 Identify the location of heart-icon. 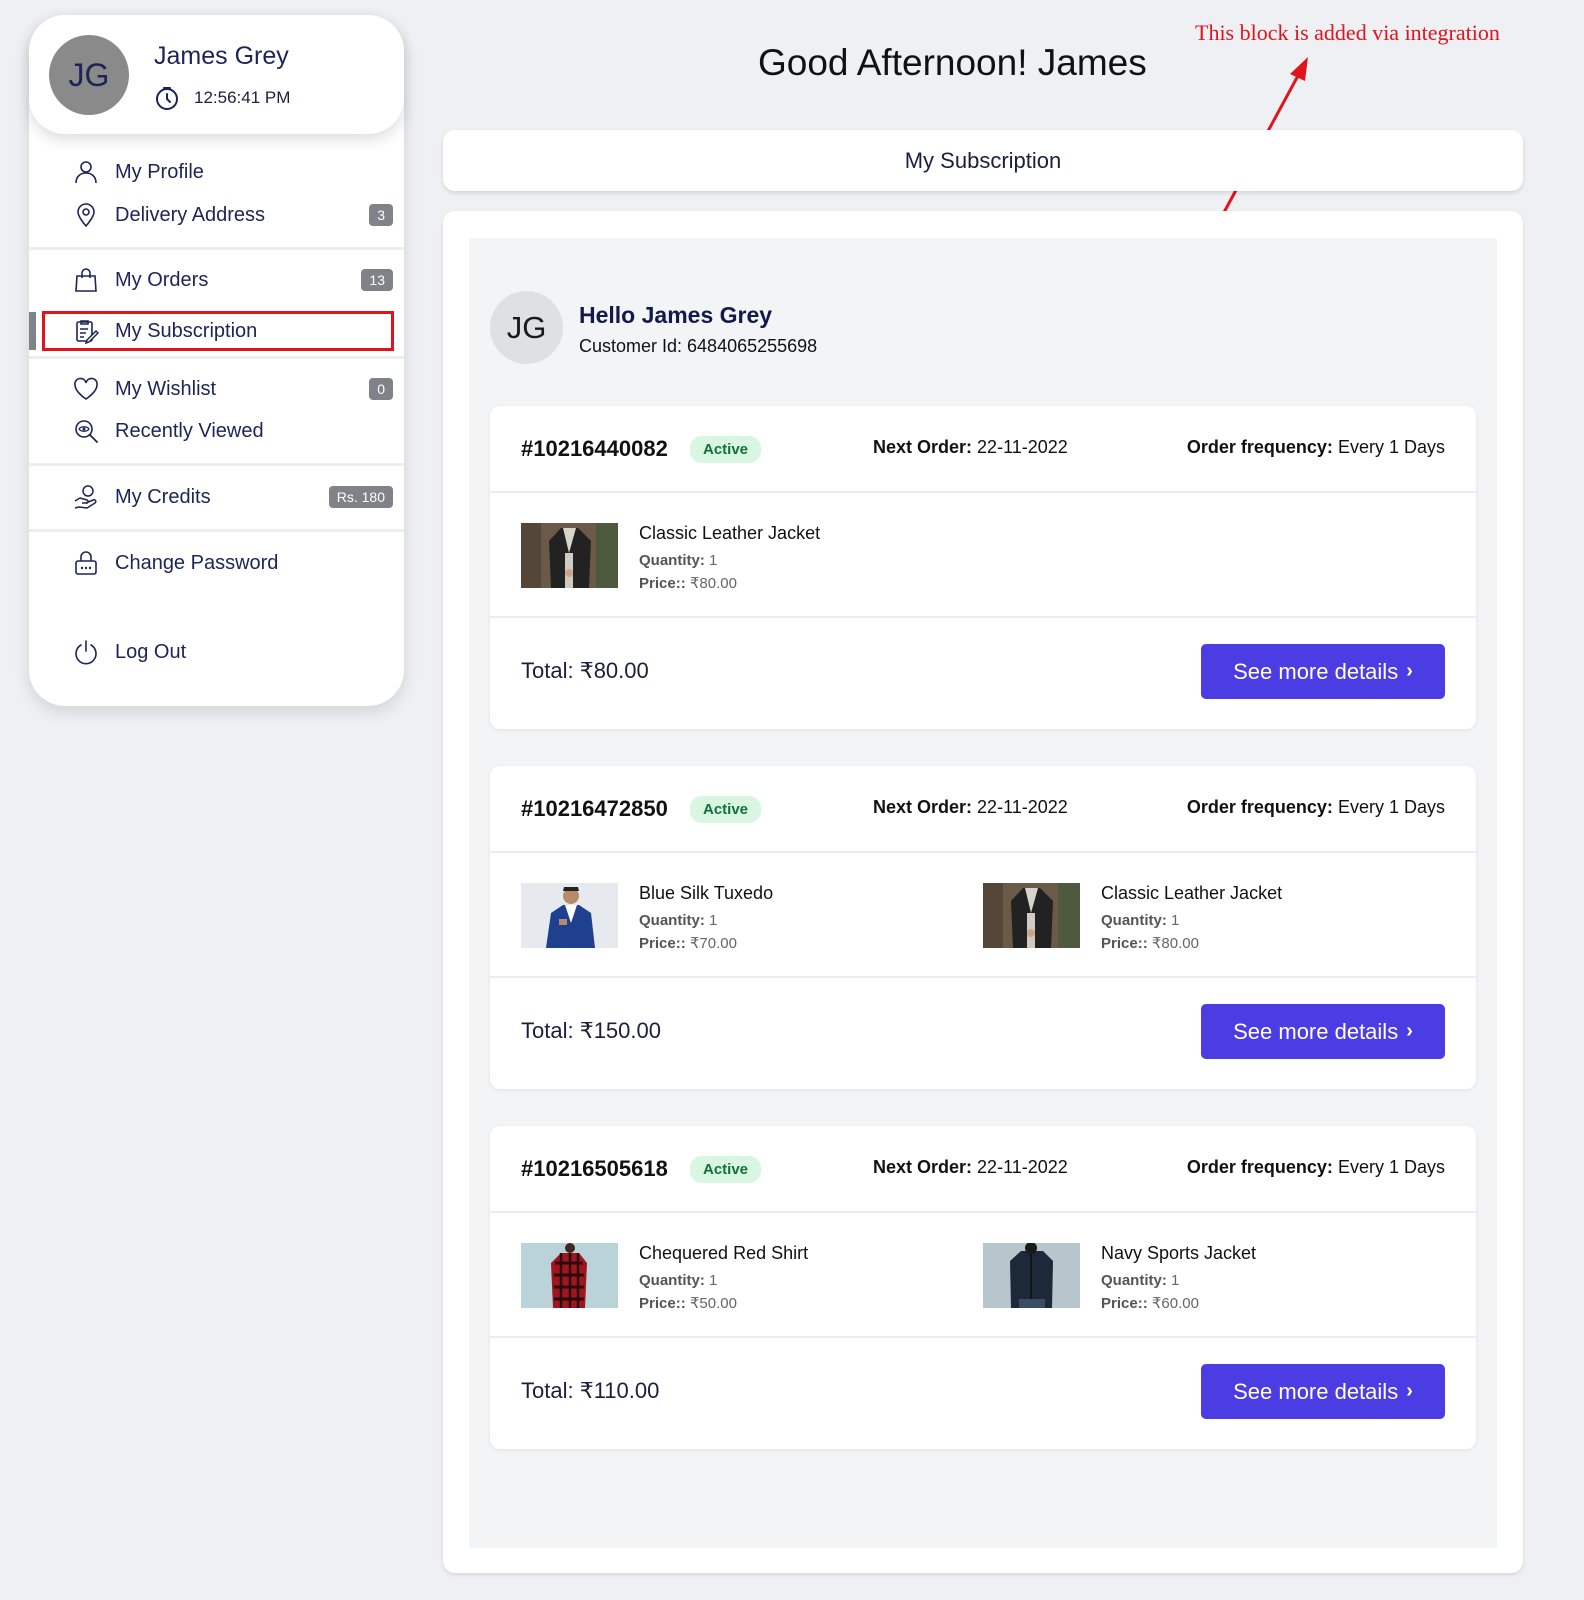
(86, 389).